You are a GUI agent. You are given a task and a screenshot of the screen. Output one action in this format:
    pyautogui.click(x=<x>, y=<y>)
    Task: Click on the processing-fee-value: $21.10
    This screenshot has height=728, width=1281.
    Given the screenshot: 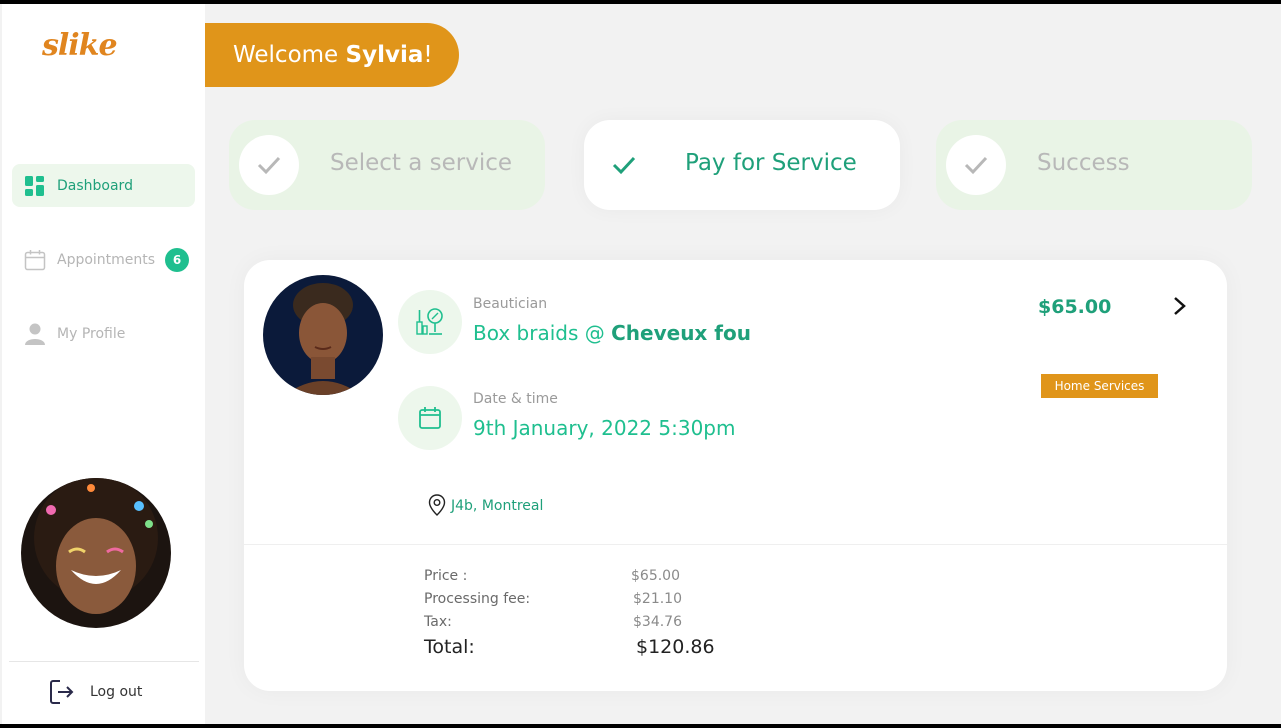 What is the action you would take?
    pyautogui.click(x=657, y=599)
    